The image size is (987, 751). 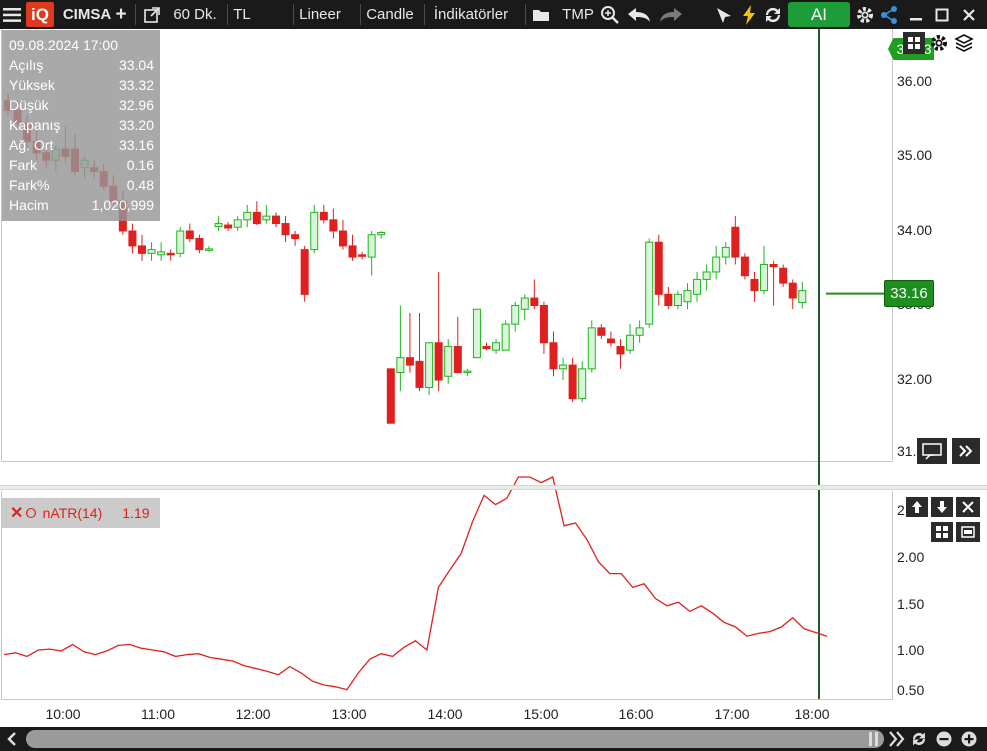 What do you see at coordinates (35, 125) in the screenshot?
I see `info-label: Kapanış` at bounding box center [35, 125].